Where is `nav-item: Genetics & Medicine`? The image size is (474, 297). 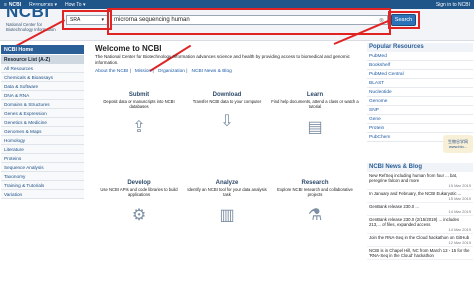
nav-item: Genetics & Medicine is located at coordinates (42, 122).